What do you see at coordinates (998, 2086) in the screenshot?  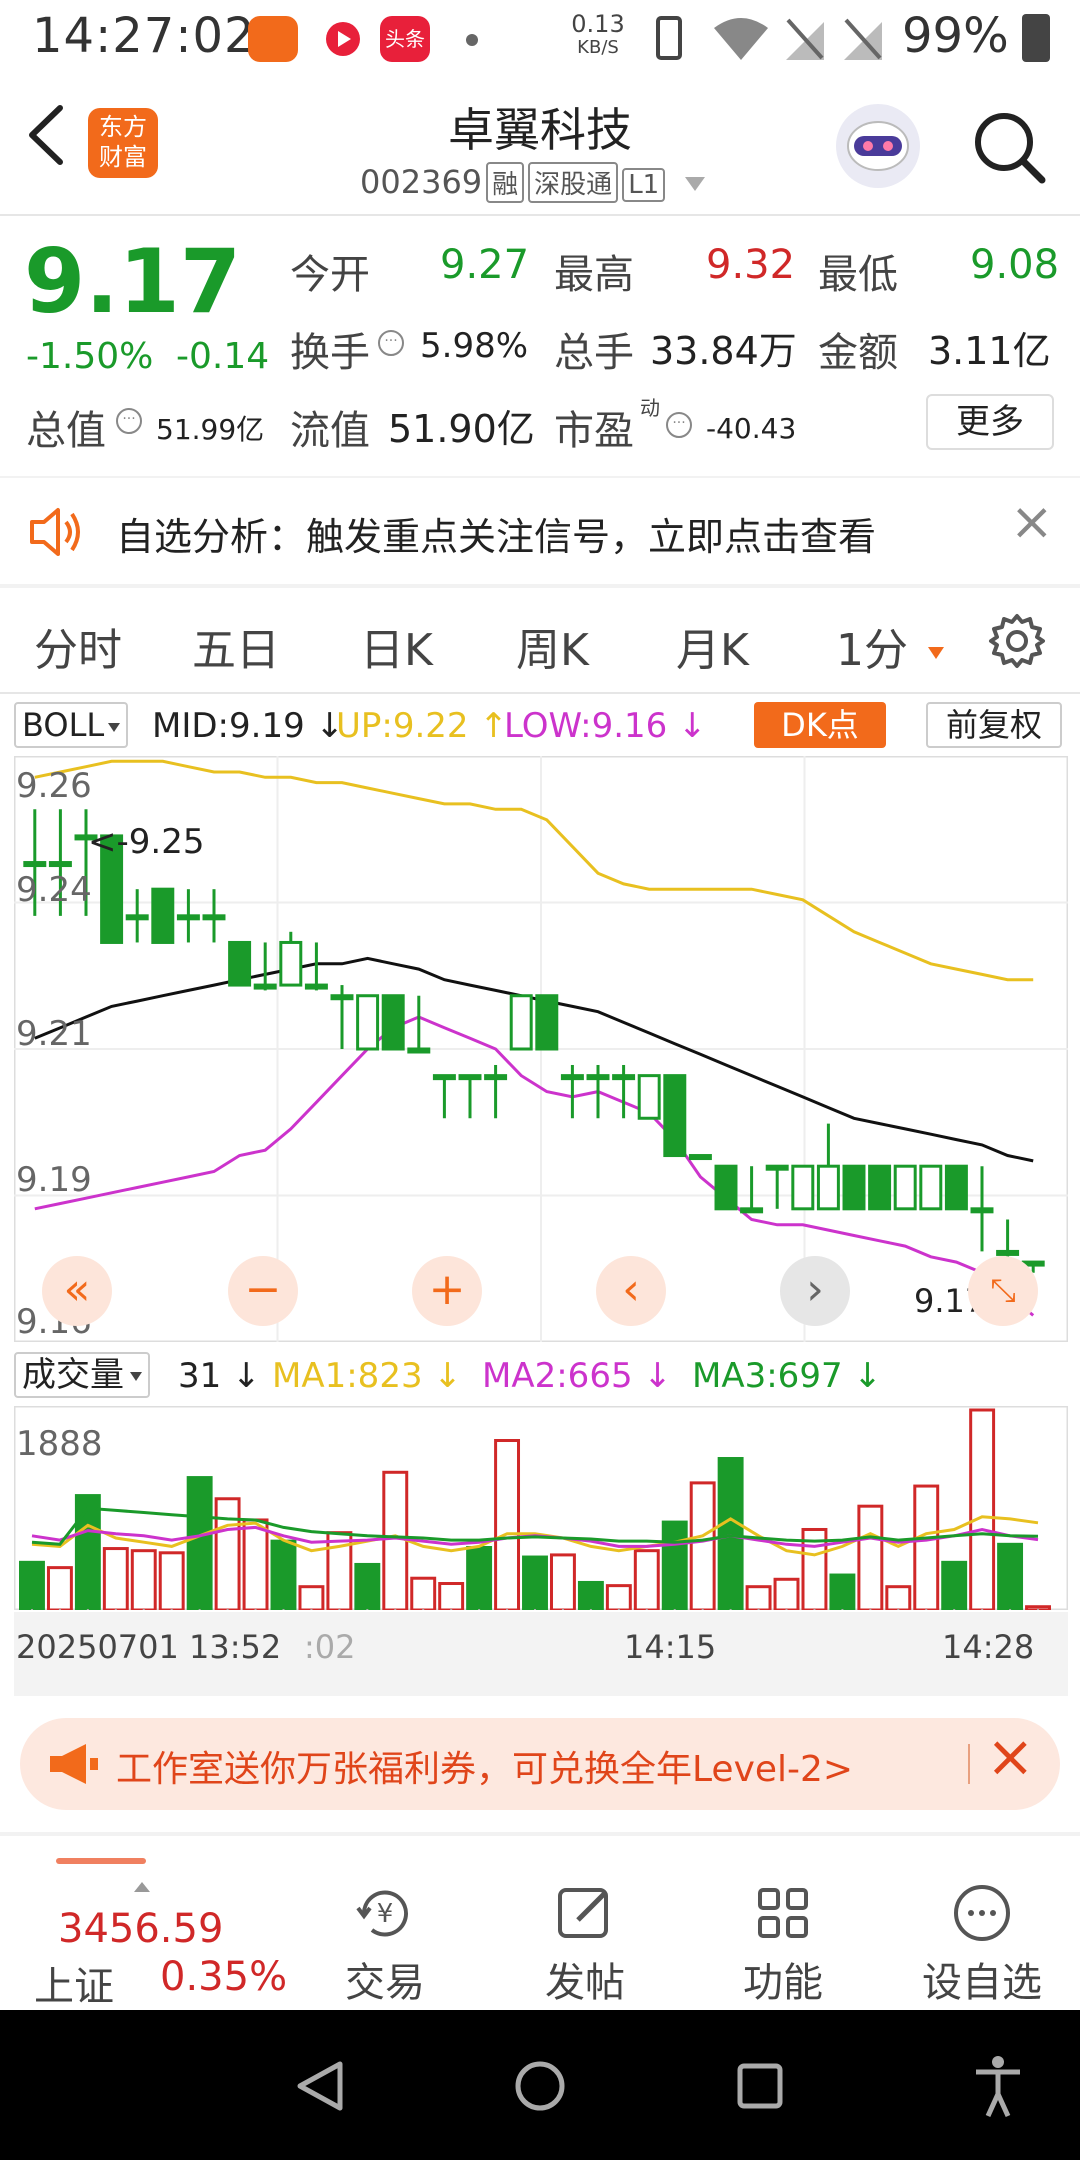 I see `accessibility-icon` at bounding box center [998, 2086].